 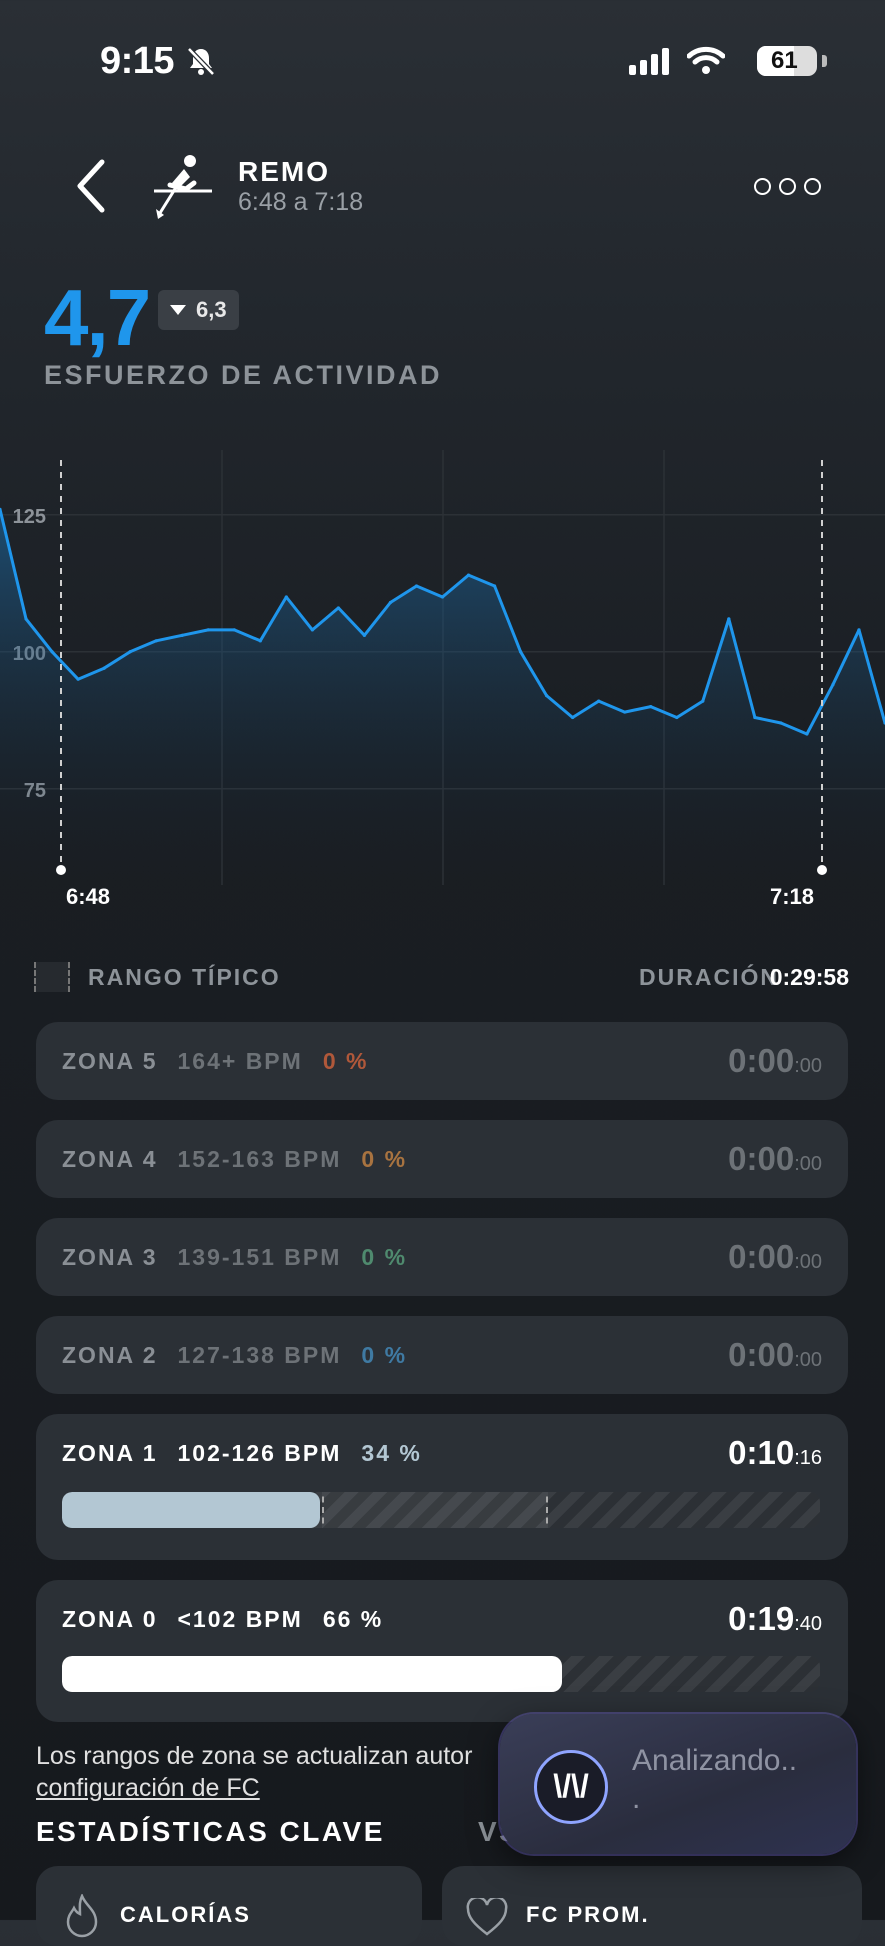 What do you see at coordinates (110, 1618) in the screenshot?
I see `zone-name: ZONA 0` at bounding box center [110, 1618].